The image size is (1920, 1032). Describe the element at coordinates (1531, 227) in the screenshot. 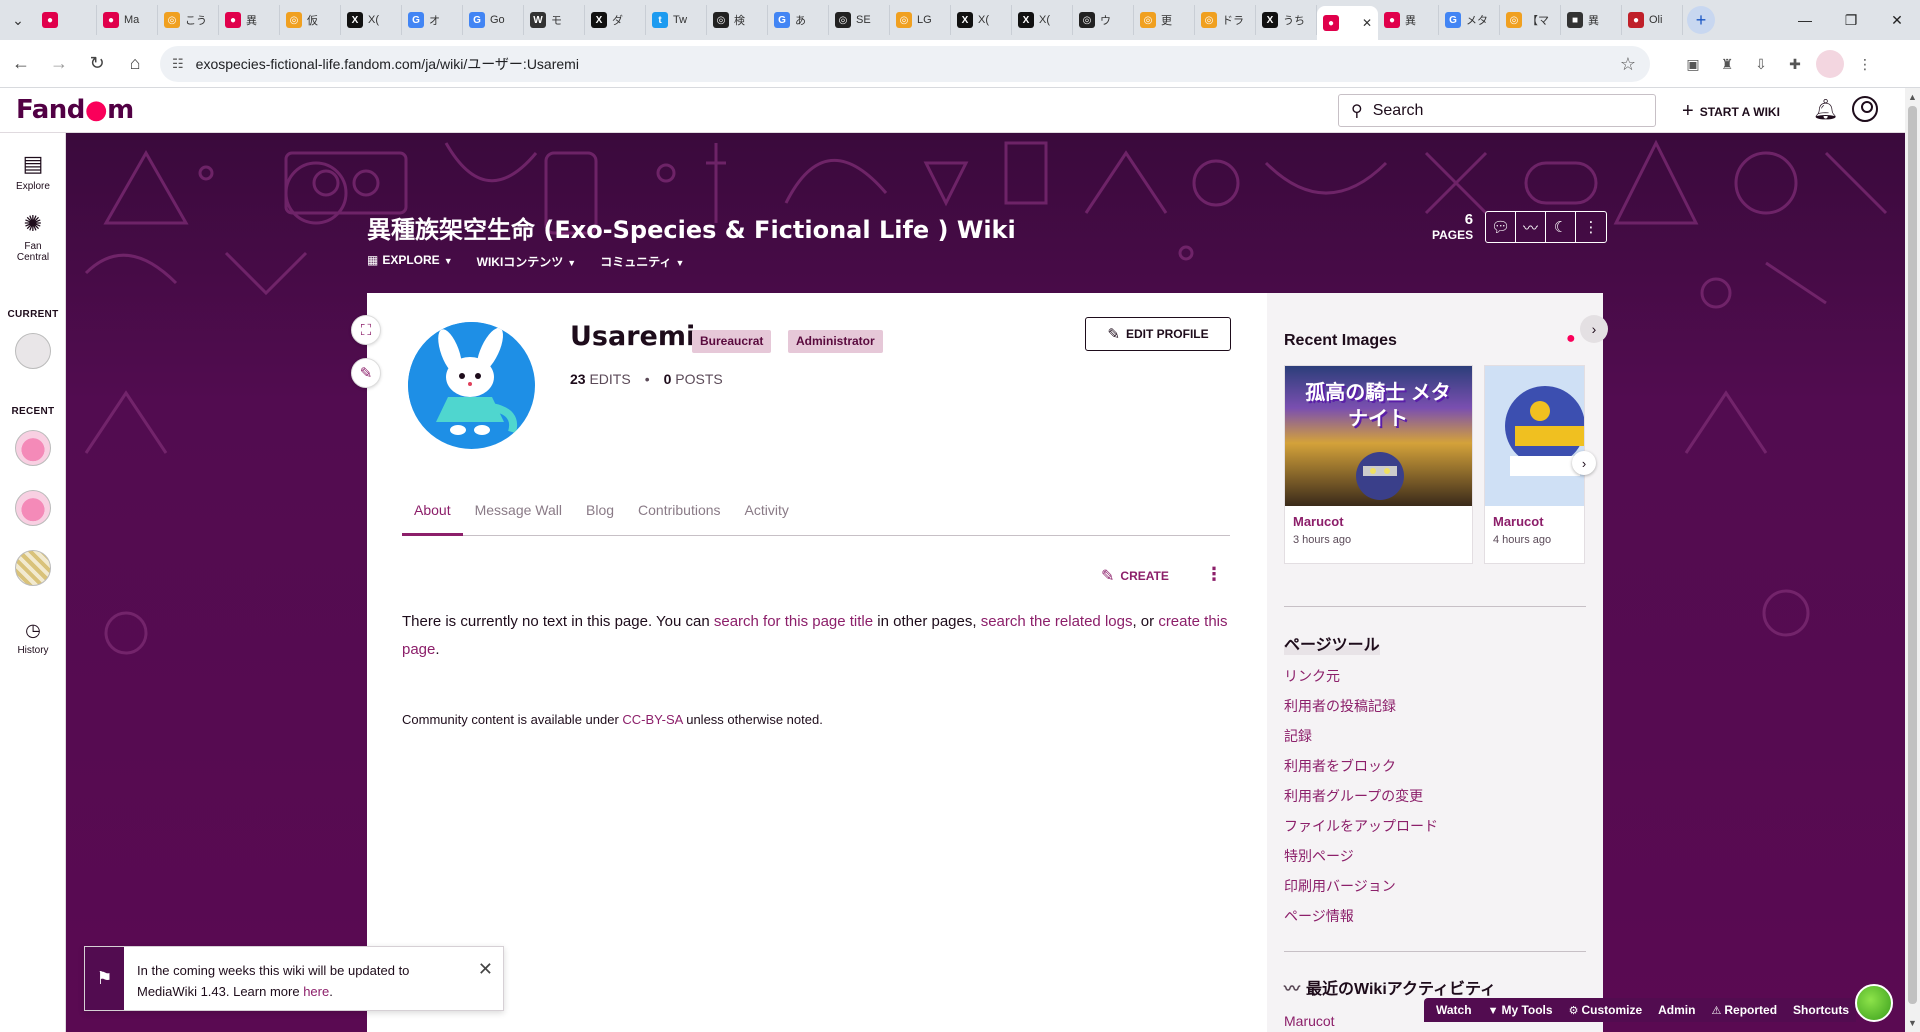

I see `recent-changes-icon: 〰` at that location.